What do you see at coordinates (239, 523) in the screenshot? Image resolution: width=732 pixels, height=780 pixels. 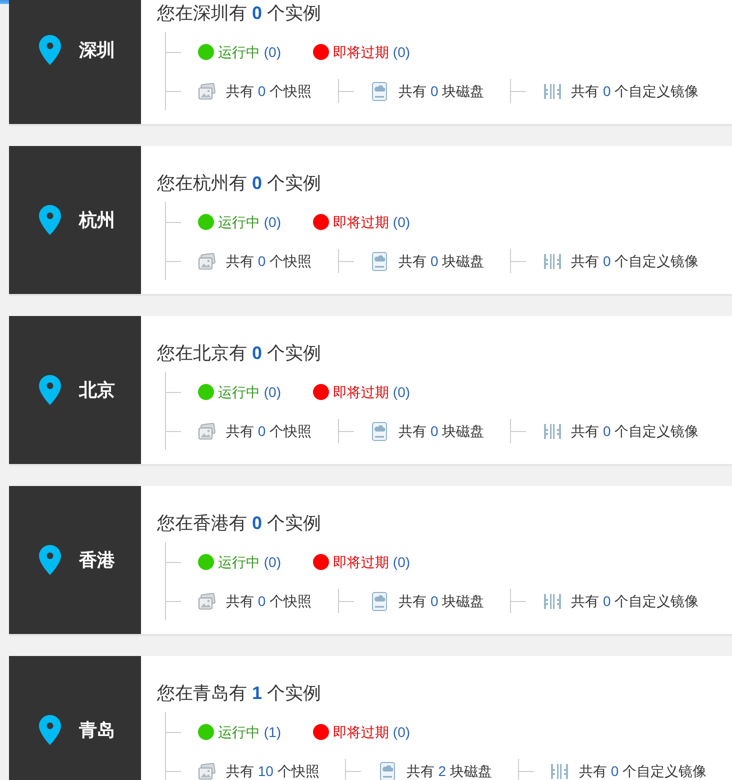 I see `instance-summary: 您在香港有 0 个实例` at bounding box center [239, 523].